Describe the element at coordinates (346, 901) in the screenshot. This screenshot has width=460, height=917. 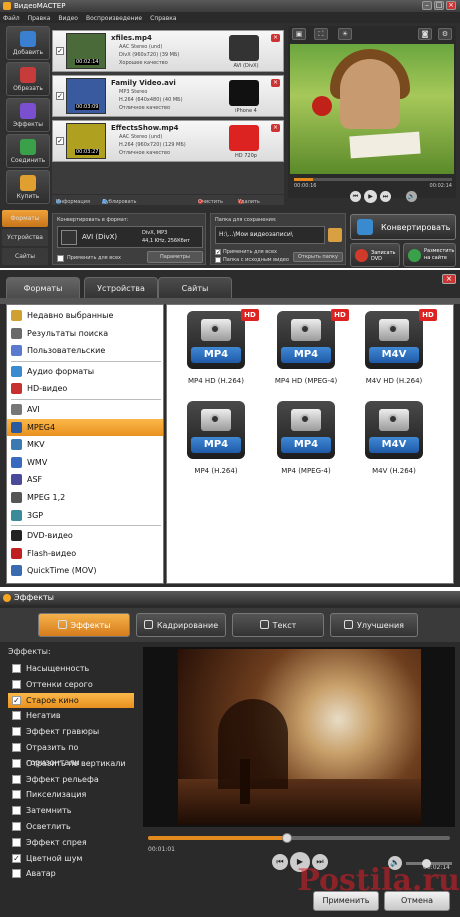
I see `apply-button: Применить` at that location.